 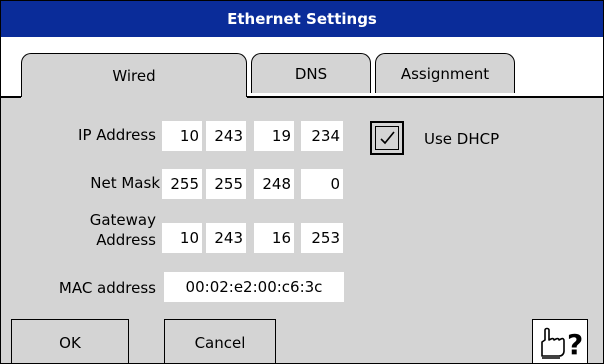 What do you see at coordinates (425, 97) in the screenshot?
I see `tab-baseline-right` at bounding box center [425, 97].